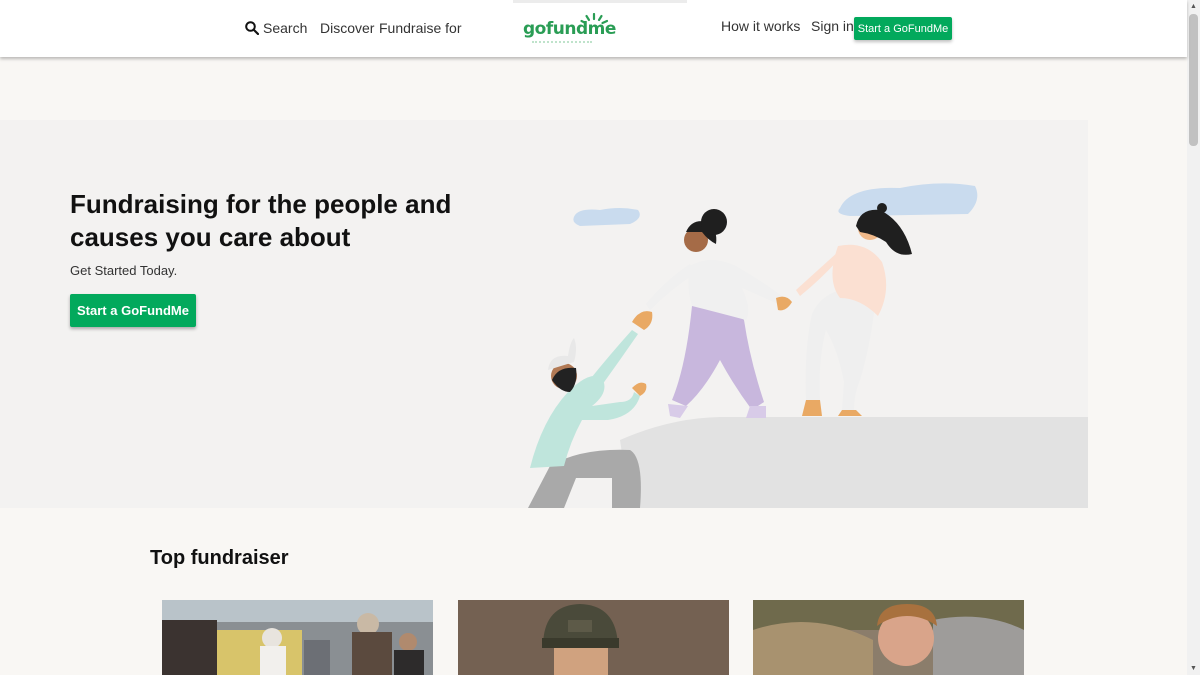 This screenshot has width=1200, height=675. I want to click on middle-shoes, so click(717, 411).